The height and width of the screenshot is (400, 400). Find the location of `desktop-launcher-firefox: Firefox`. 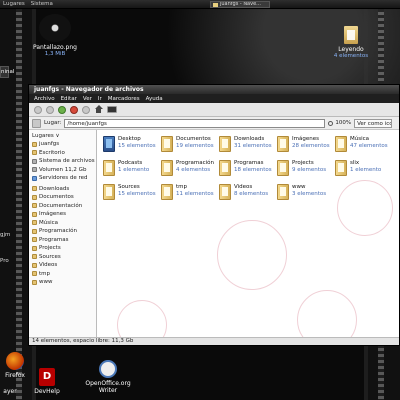

desktop-launcher-firefox: Firefox is located at coordinates (15, 365).